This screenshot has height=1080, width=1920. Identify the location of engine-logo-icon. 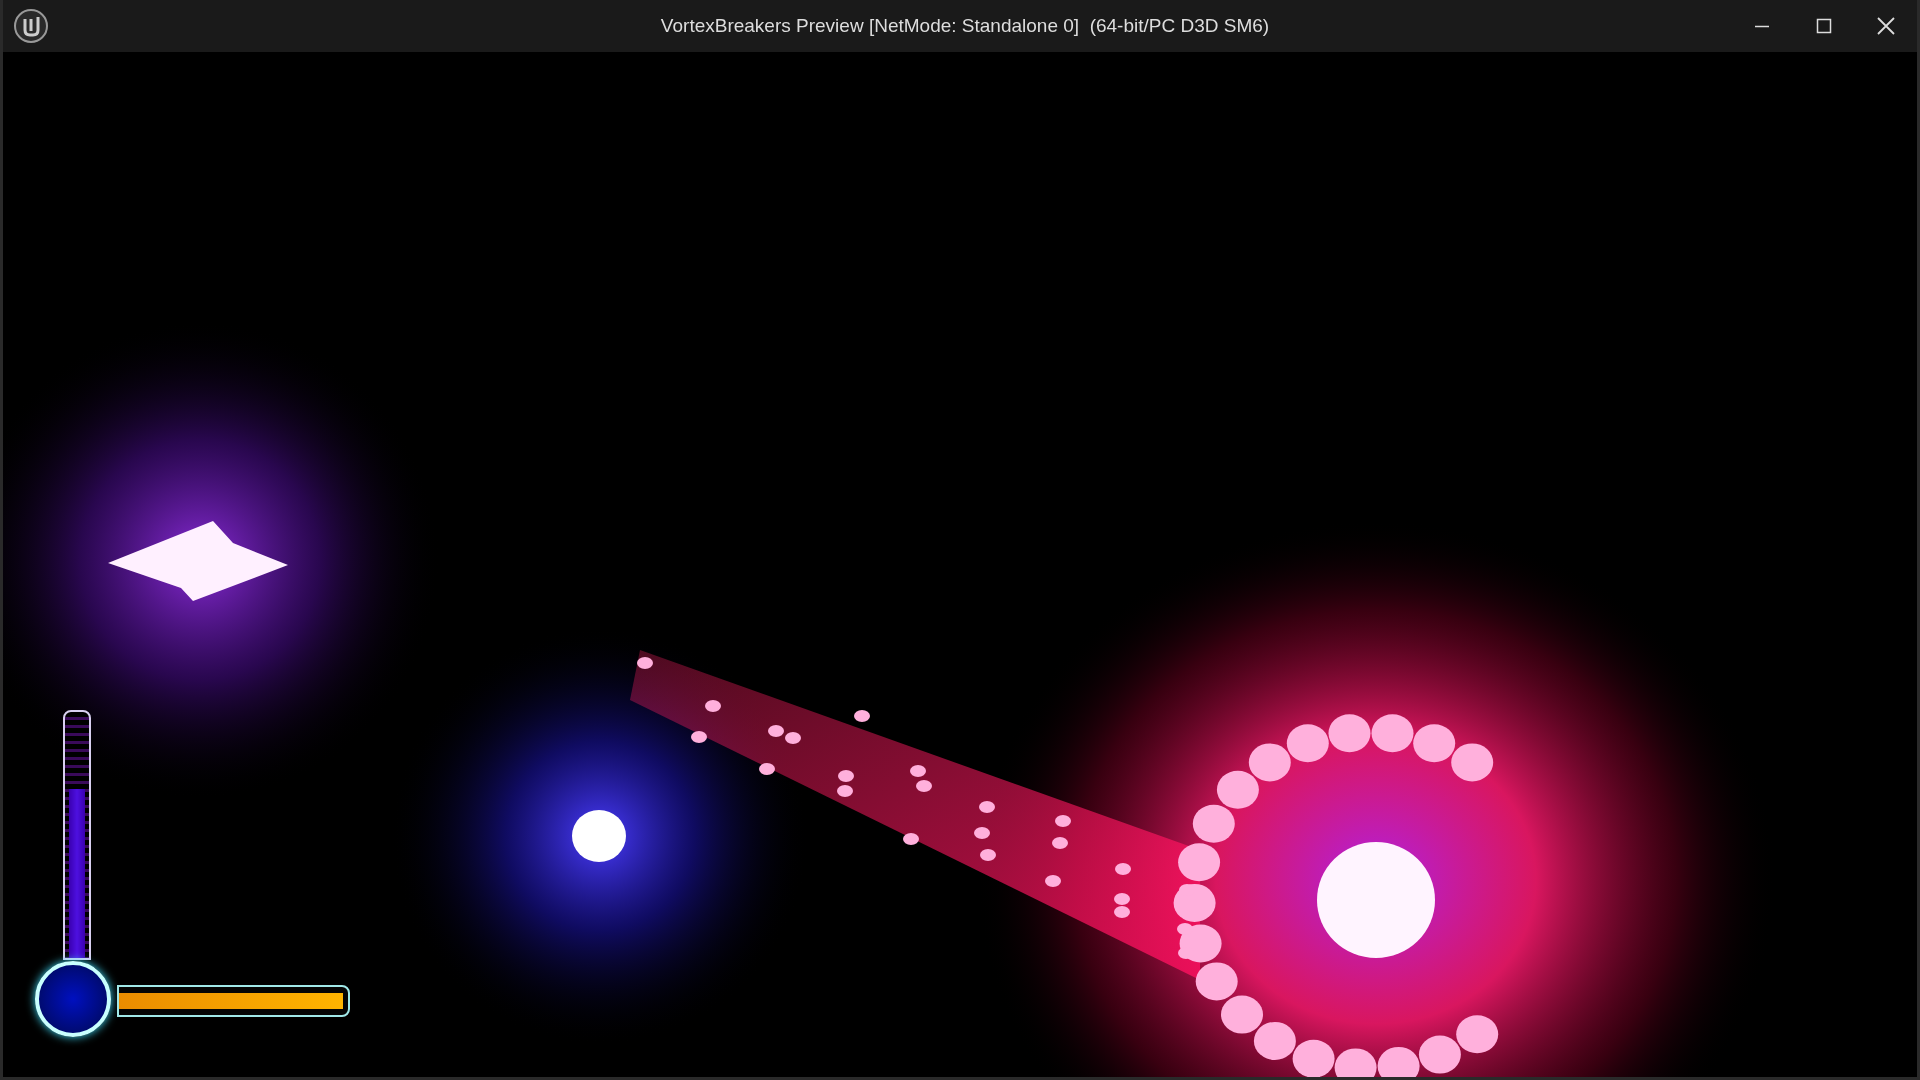
(31, 26).